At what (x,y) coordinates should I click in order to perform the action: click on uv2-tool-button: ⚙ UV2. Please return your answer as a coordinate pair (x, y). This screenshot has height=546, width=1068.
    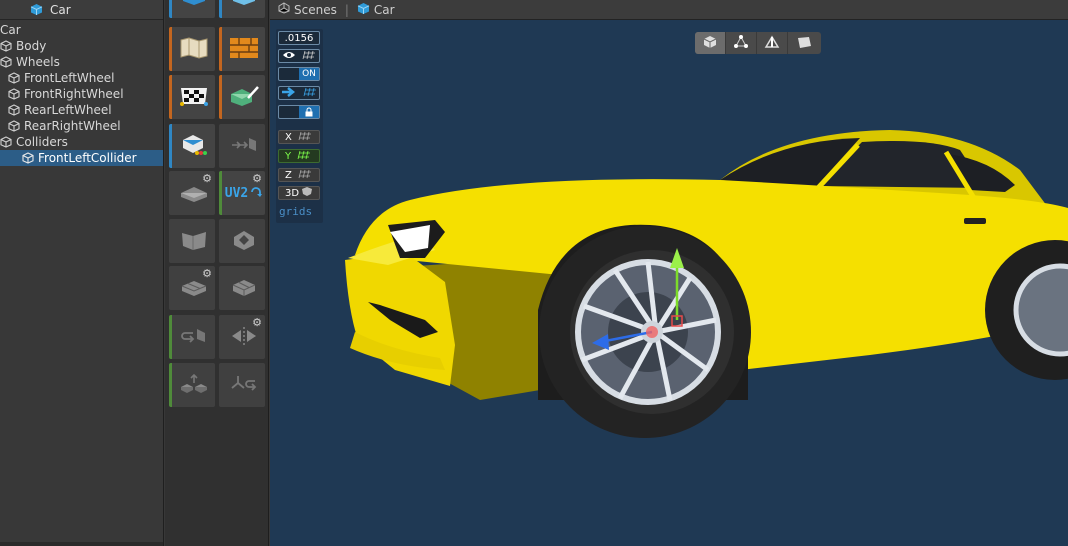
    Looking at the image, I should click on (242, 193).